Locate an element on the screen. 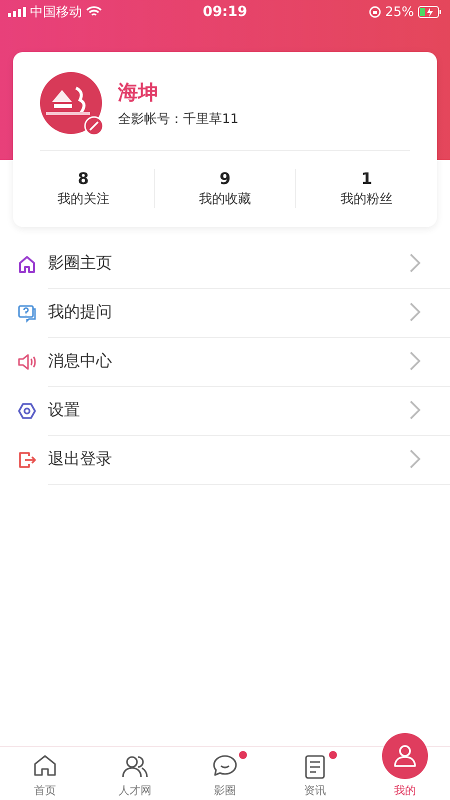 This screenshot has height=800, width=450. person-icon is located at coordinates (405, 756).